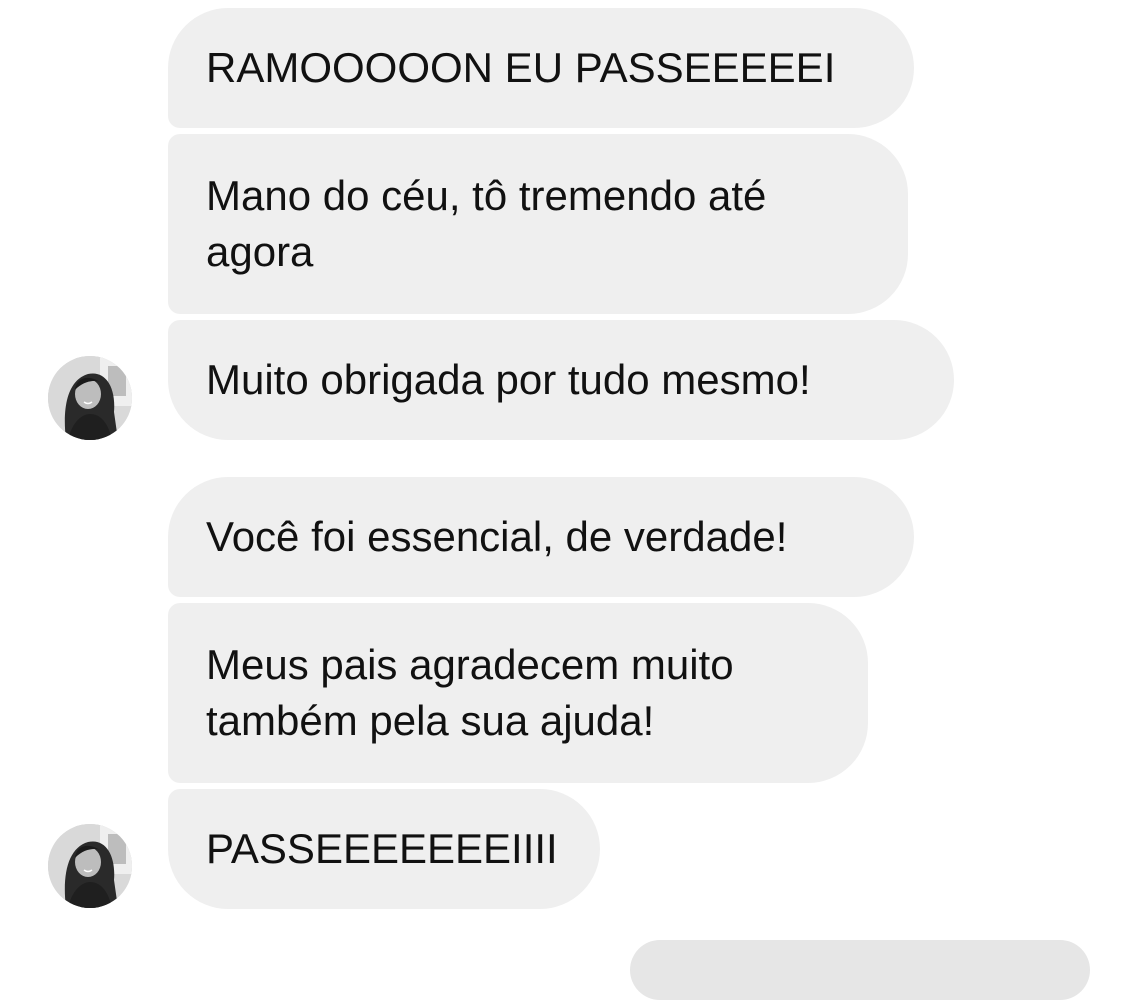 The image size is (1125, 1000). What do you see at coordinates (508, 379) in the screenshot?
I see `message-text: Muito obrigada por tudo mesmo!` at bounding box center [508, 379].